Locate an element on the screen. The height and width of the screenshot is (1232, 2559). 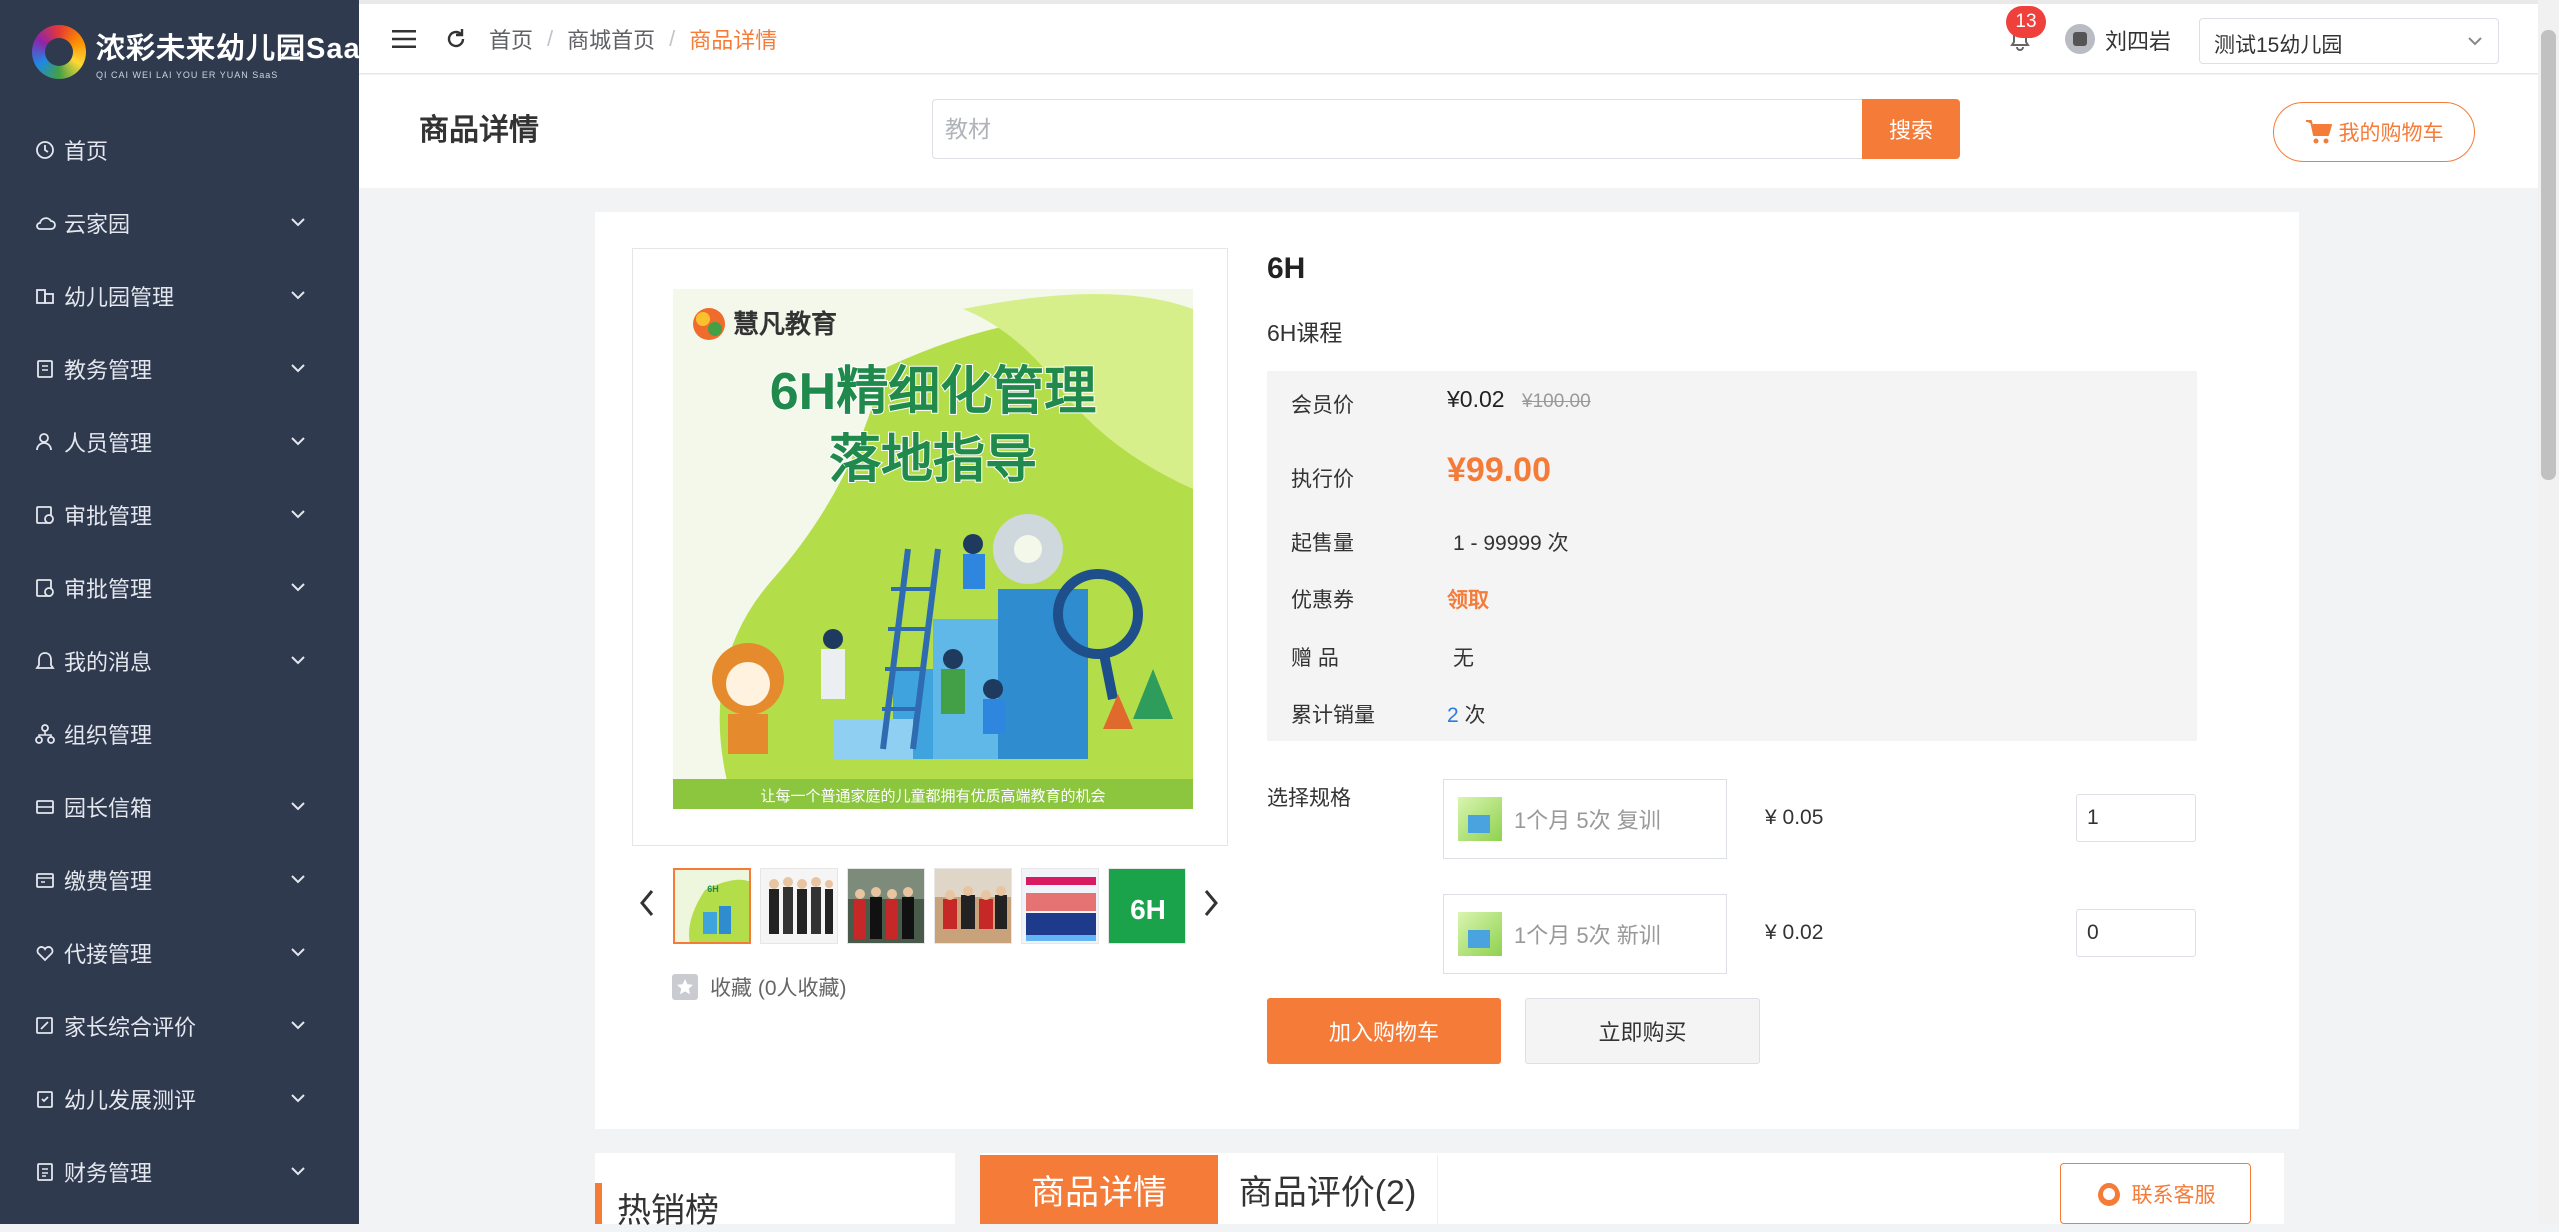
thumbnail-6: 6H is located at coordinates (1147, 906).